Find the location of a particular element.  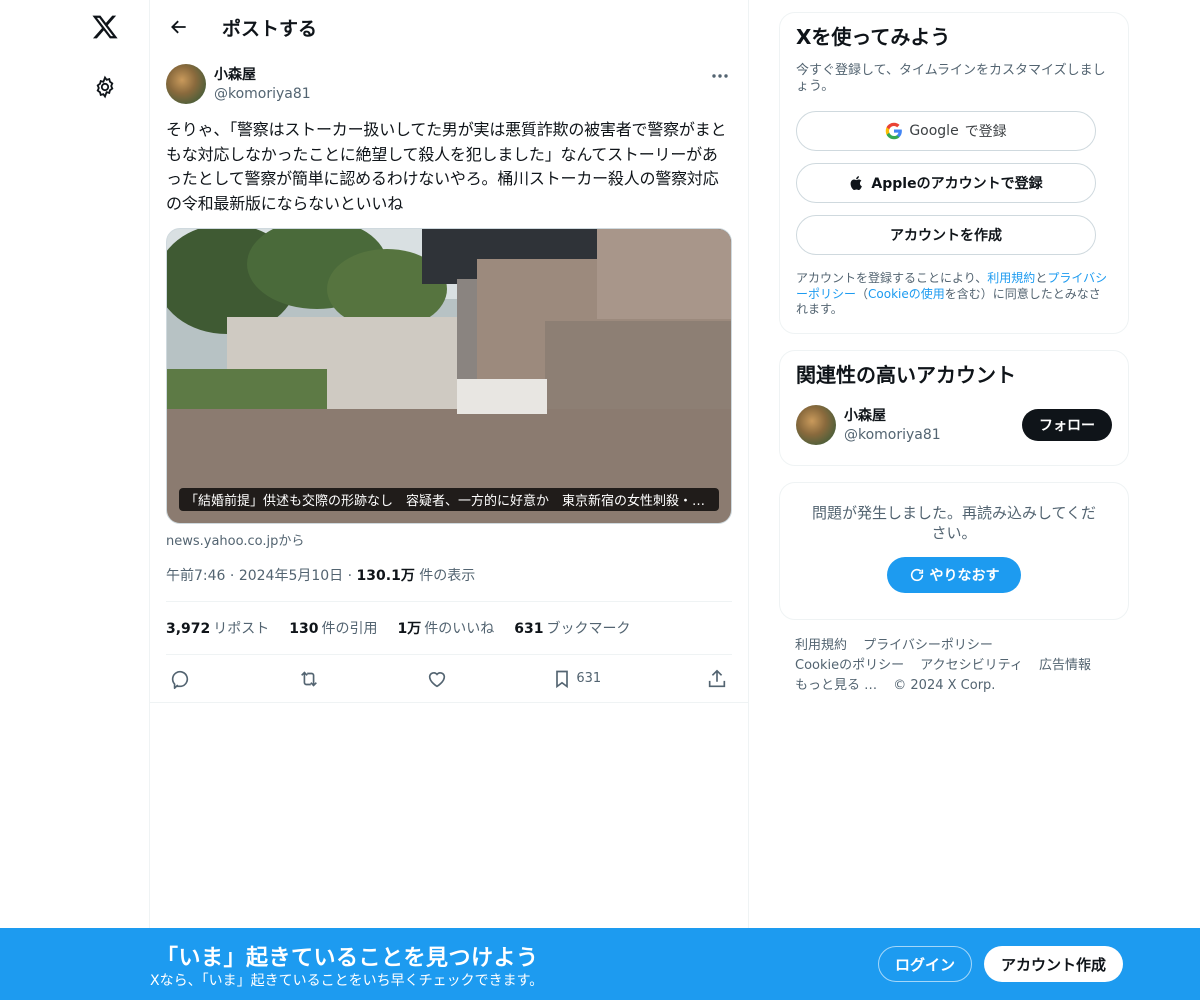

create-account-button: アカウントを作成 is located at coordinates (946, 235).